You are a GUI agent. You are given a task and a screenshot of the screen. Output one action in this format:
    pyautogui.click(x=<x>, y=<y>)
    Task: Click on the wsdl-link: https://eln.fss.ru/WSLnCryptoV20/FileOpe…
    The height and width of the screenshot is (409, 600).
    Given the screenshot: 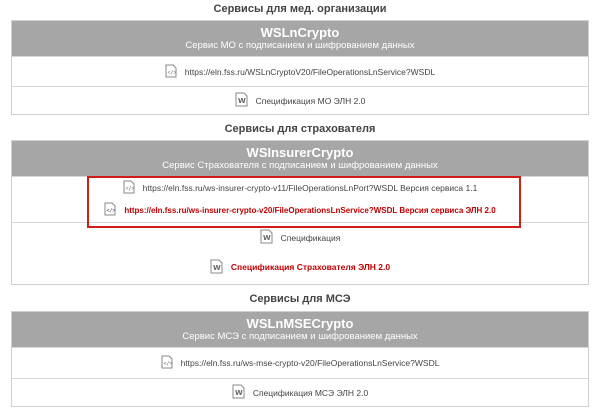 What is the action you would take?
    pyautogui.click(x=310, y=72)
    